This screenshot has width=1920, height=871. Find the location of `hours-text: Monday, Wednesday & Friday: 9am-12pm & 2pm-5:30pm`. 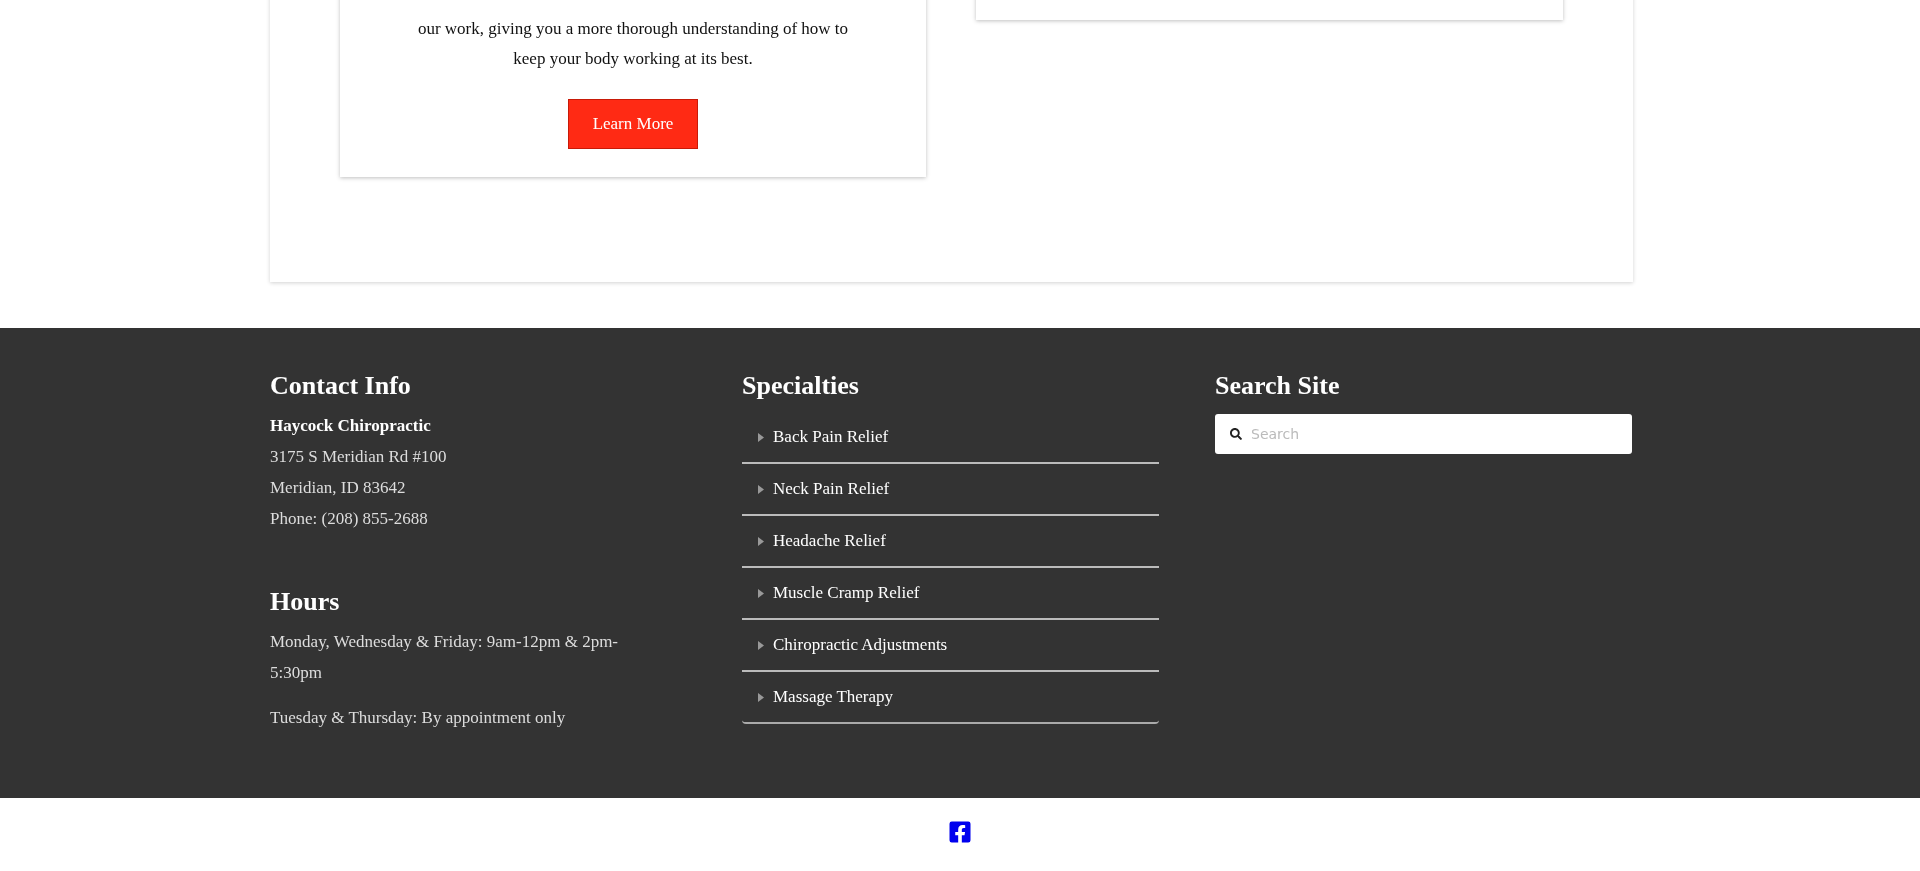

hours-text: Monday, Wednesday & Friday: 9am-12pm & 2pm-5:30pm is located at coordinates (445, 657).